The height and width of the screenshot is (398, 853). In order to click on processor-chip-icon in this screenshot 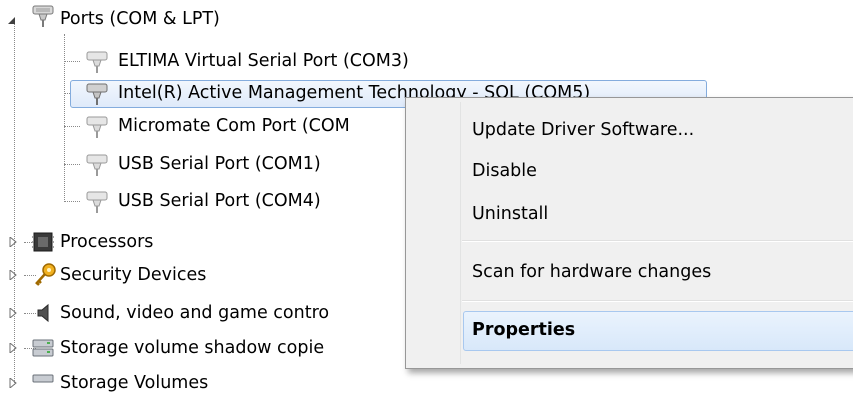, I will do `click(43, 242)`.